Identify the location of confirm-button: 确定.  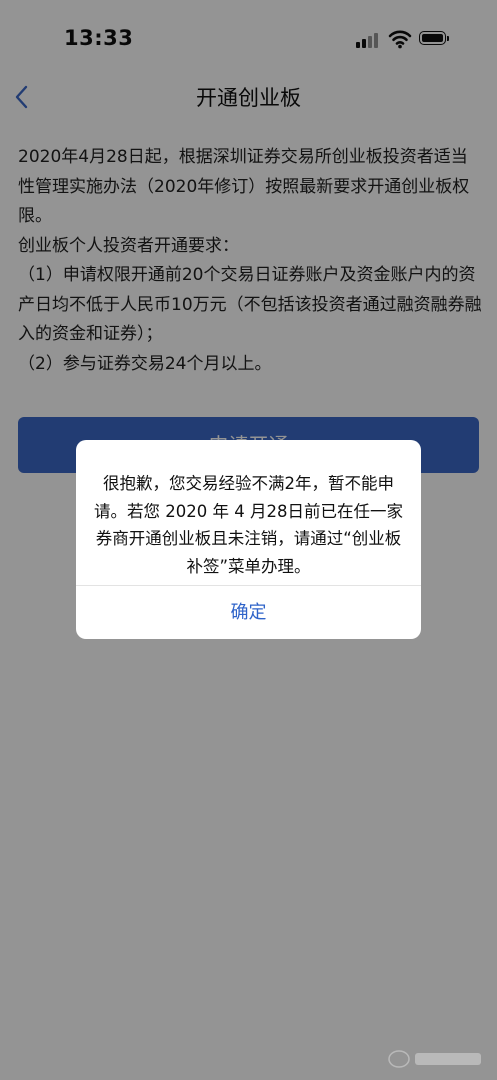
(248, 612).